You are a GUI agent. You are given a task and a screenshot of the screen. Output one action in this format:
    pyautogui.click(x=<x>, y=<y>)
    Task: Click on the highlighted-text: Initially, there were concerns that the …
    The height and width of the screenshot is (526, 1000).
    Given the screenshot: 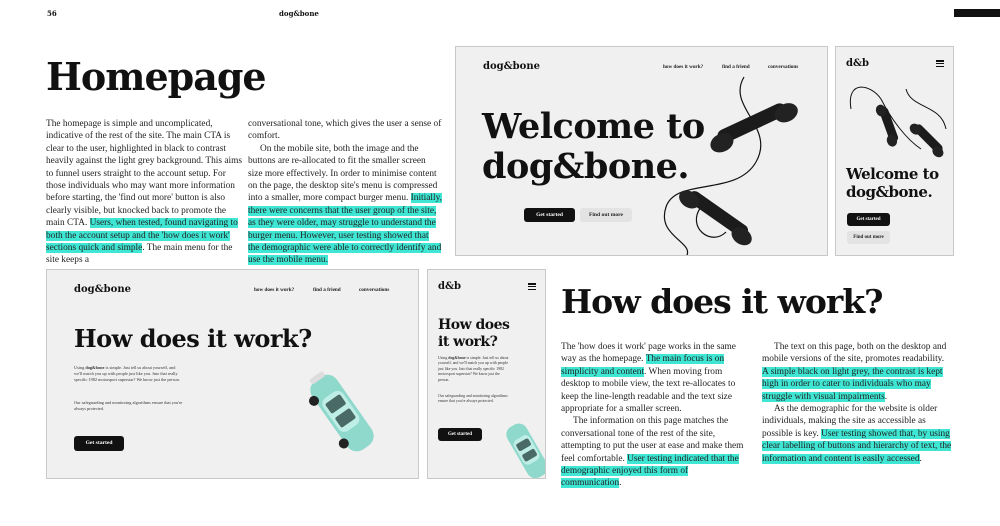 What is the action you would take?
    pyautogui.click(x=345, y=229)
    